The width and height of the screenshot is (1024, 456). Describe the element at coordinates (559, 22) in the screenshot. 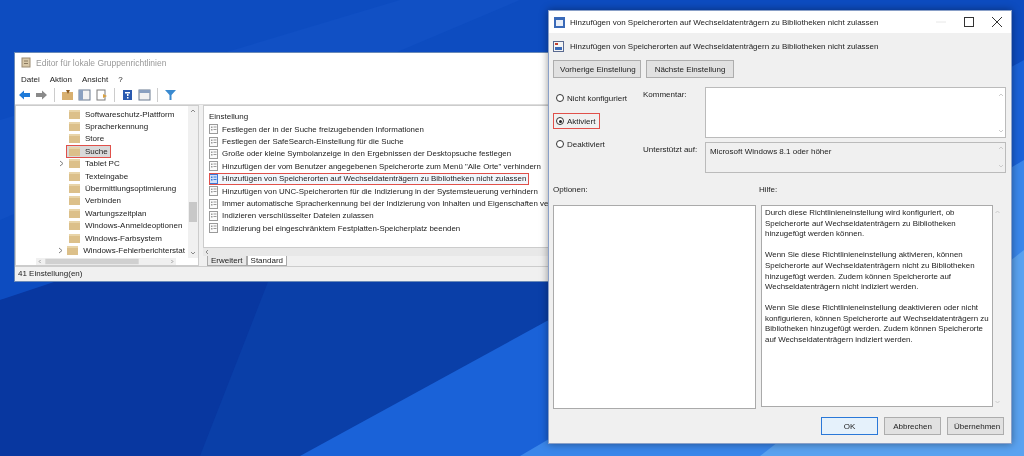

I see `policy-app-icon` at that location.